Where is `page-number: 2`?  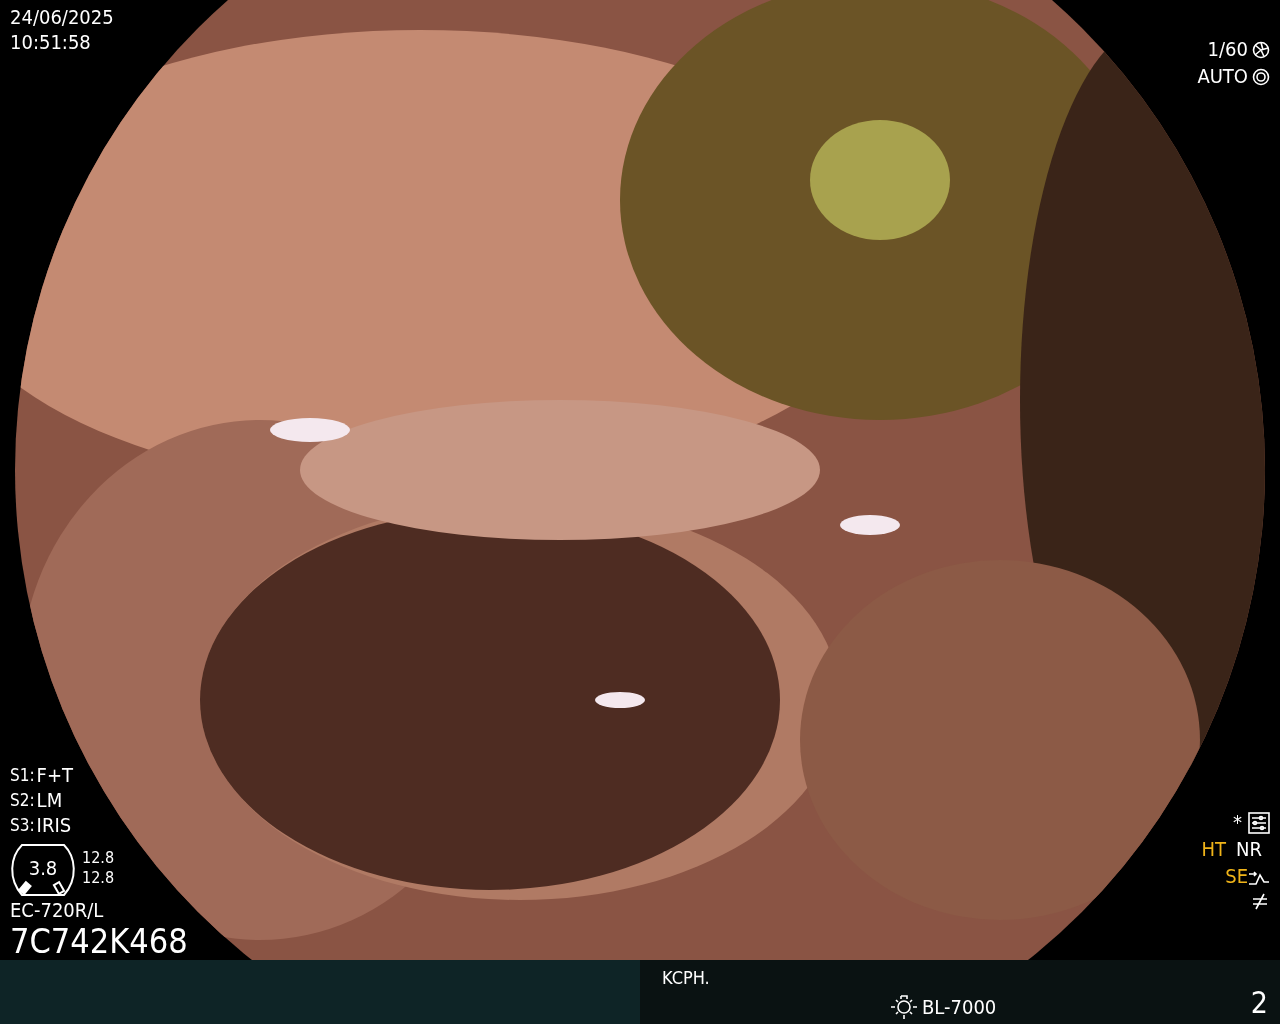
page-number: 2 is located at coordinates (1259, 1002).